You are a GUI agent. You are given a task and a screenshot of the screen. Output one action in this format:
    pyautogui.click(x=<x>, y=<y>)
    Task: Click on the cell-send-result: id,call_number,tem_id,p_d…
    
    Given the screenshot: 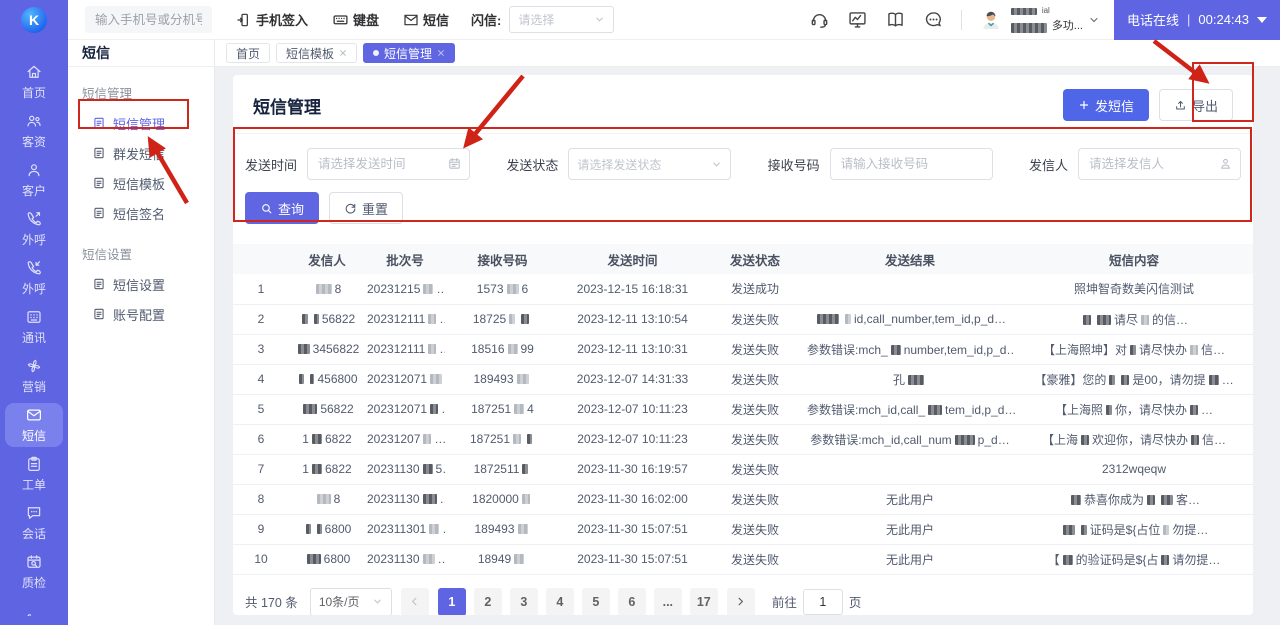 What is the action you would take?
    pyautogui.click(x=910, y=319)
    